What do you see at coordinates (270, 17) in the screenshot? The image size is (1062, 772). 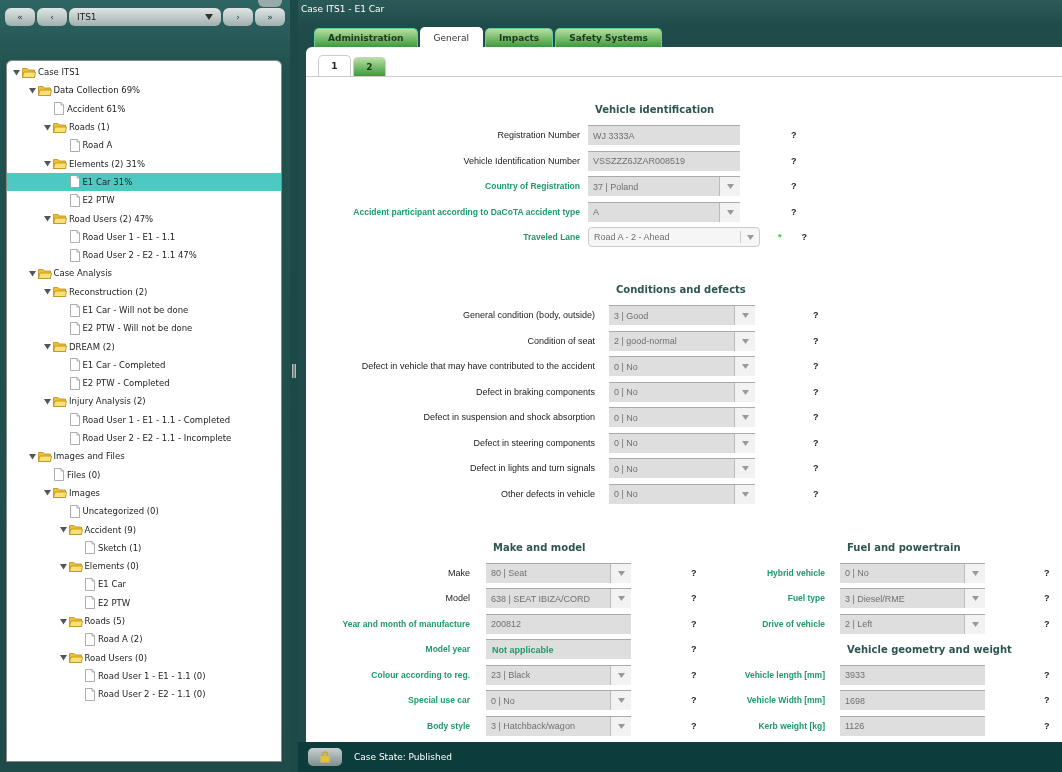 I see `last-button: »` at bounding box center [270, 17].